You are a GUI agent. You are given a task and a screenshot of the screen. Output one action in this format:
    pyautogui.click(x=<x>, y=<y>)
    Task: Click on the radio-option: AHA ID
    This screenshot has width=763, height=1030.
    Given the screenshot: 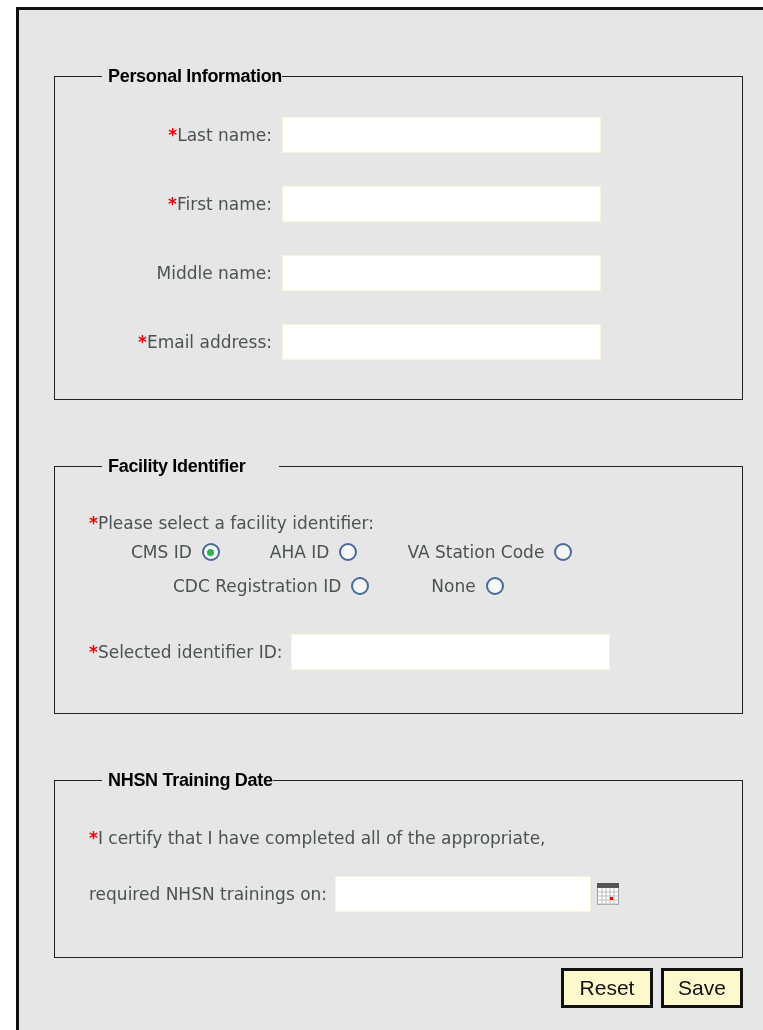 What is the action you would take?
    pyautogui.click(x=313, y=552)
    